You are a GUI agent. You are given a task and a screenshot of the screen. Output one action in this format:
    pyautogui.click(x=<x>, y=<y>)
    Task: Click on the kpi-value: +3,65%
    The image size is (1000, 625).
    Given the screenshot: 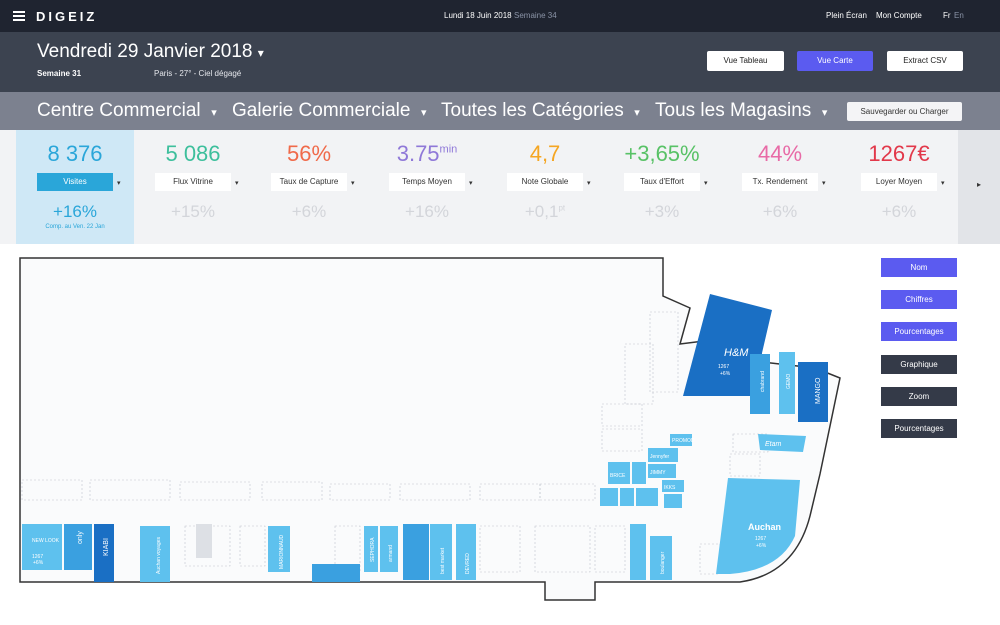 What is the action you would take?
    pyautogui.click(x=662, y=154)
    